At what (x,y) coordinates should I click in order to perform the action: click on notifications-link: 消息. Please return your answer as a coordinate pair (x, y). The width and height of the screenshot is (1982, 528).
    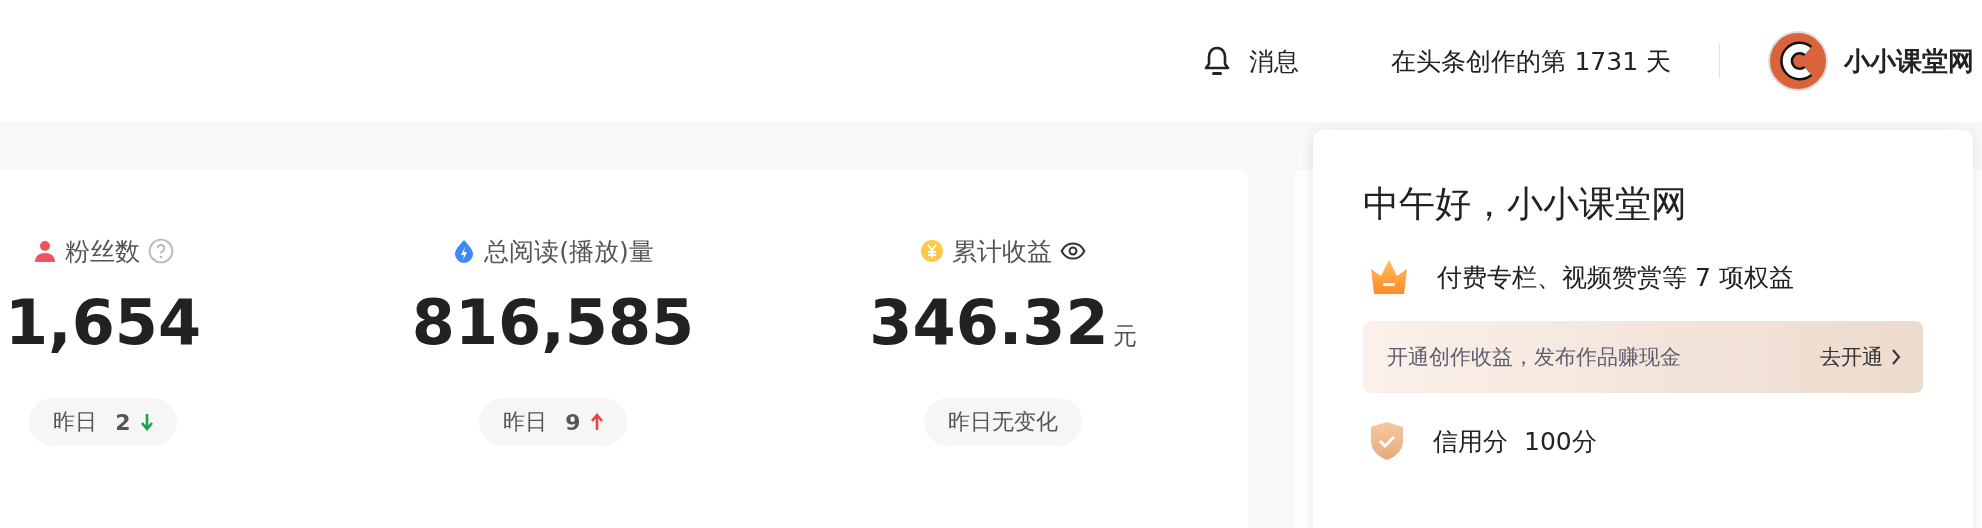
    Looking at the image, I should click on (1274, 61).